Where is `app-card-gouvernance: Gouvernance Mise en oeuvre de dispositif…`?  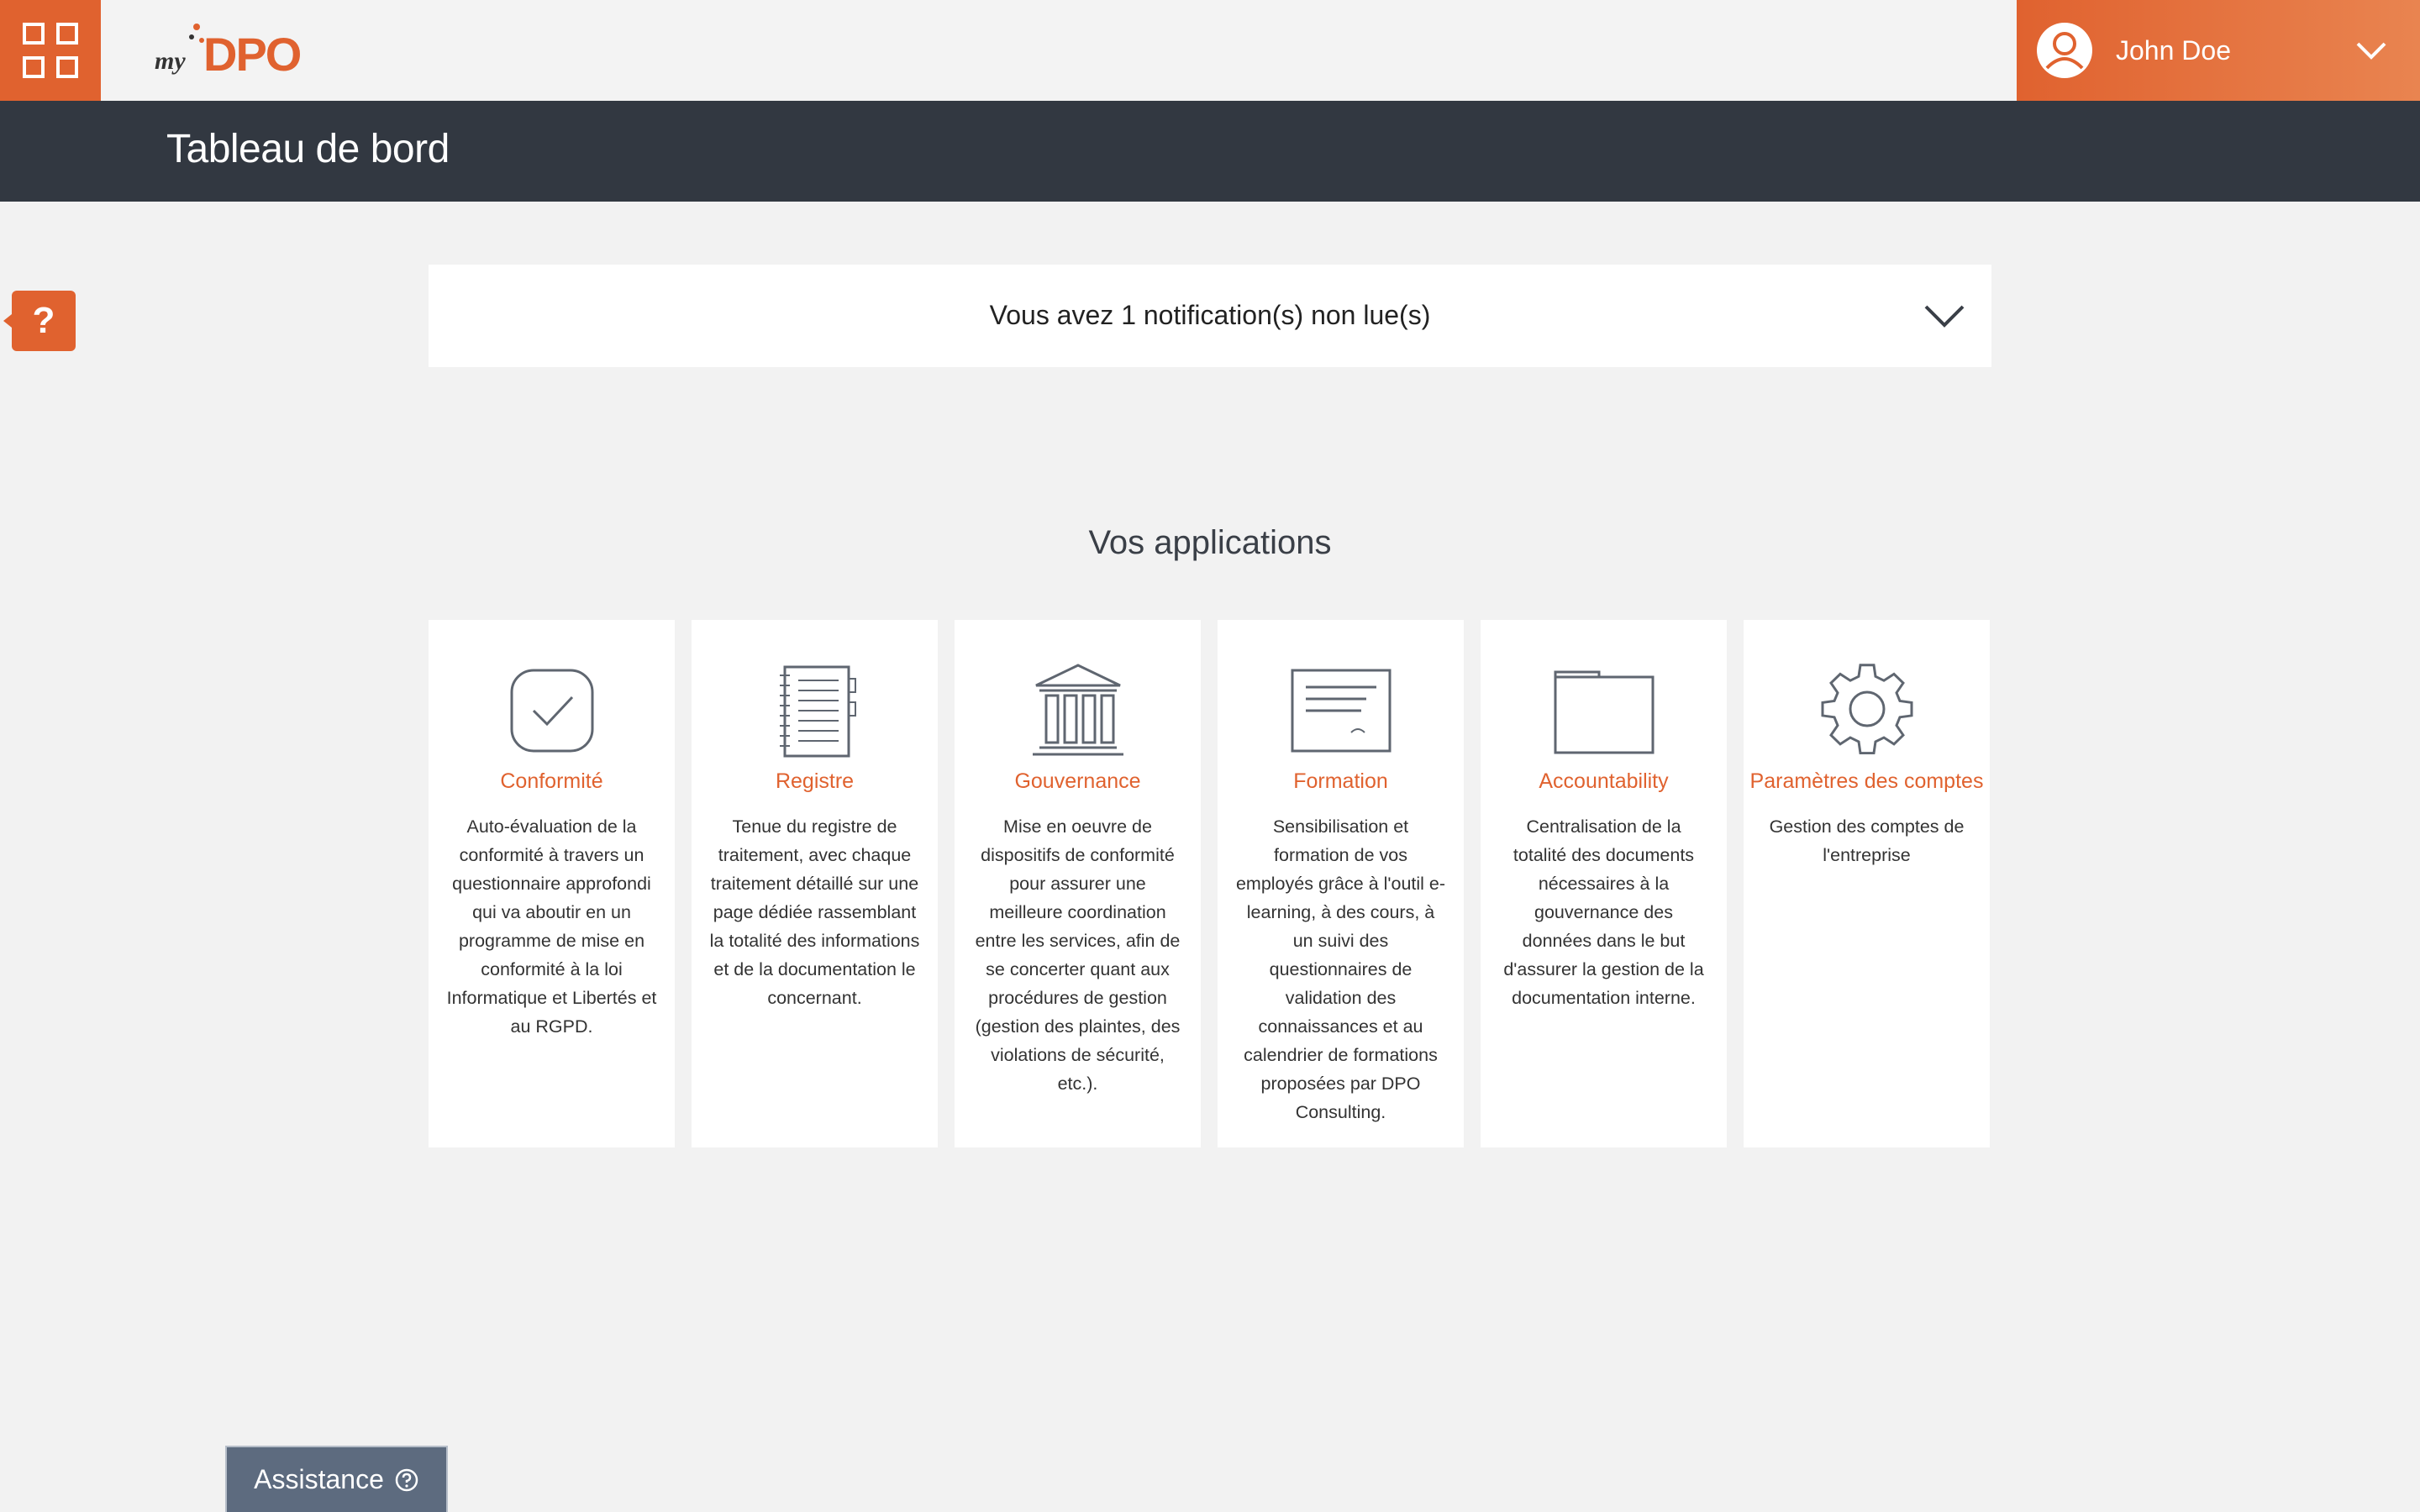 app-card-gouvernance: Gouvernance Mise en oeuvre de dispositif… is located at coordinates (1078, 883).